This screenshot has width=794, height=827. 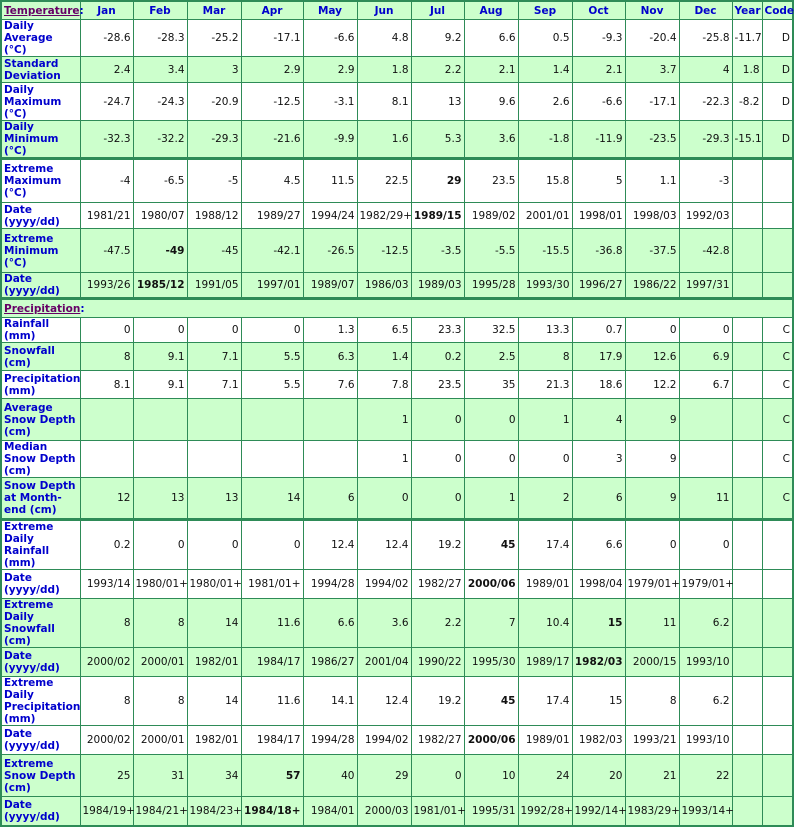 I want to click on month-value: 1993/14+, so click(x=706, y=811).